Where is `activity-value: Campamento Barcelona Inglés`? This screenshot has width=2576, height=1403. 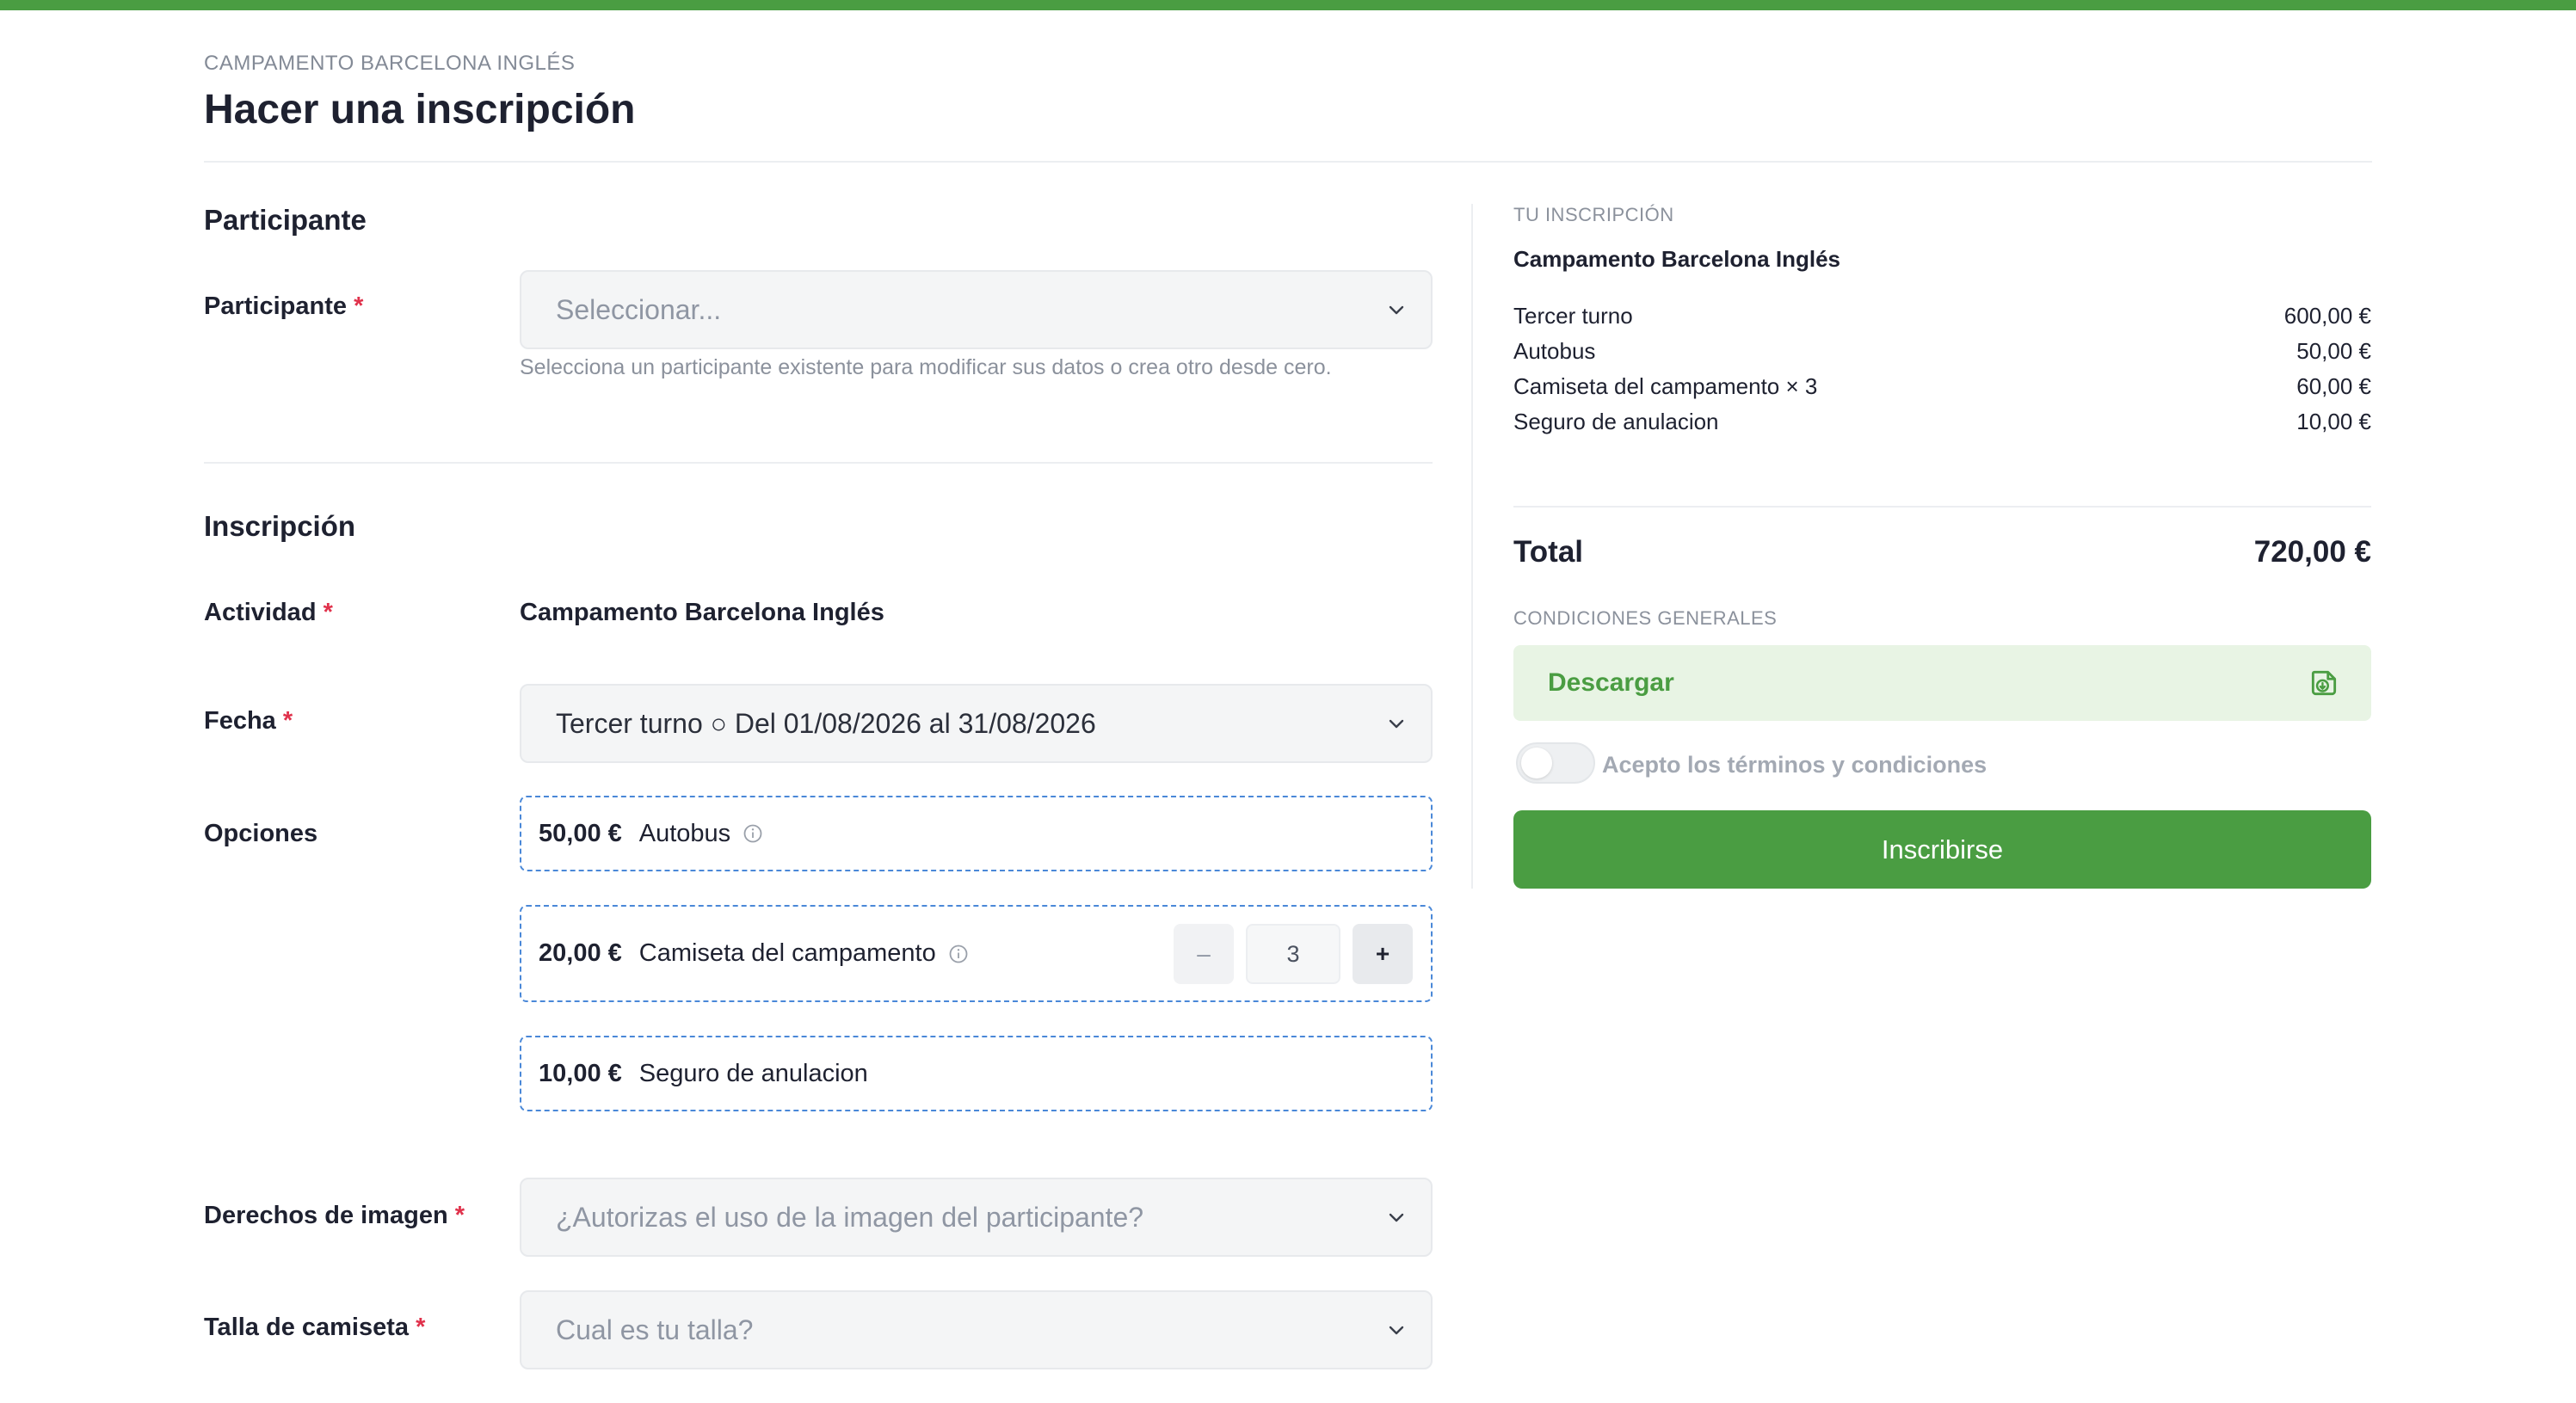 activity-value: Campamento Barcelona Inglés is located at coordinates (702, 612).